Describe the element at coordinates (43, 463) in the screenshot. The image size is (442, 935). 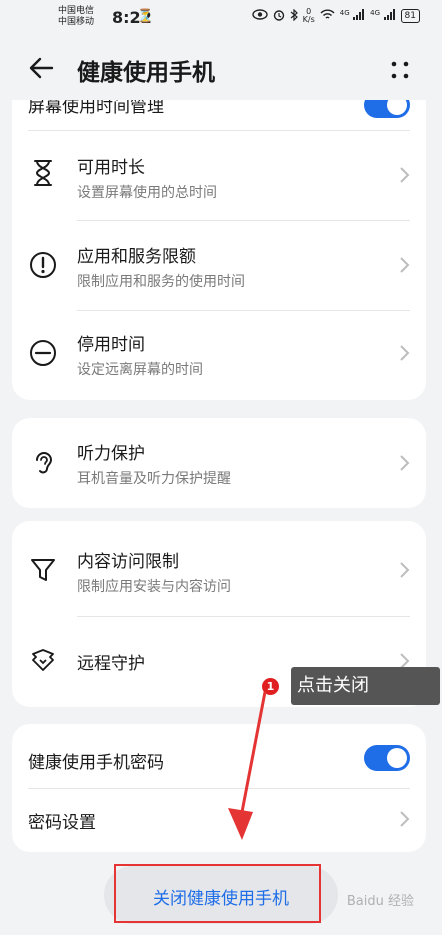
I see `ear-icon` at that location.